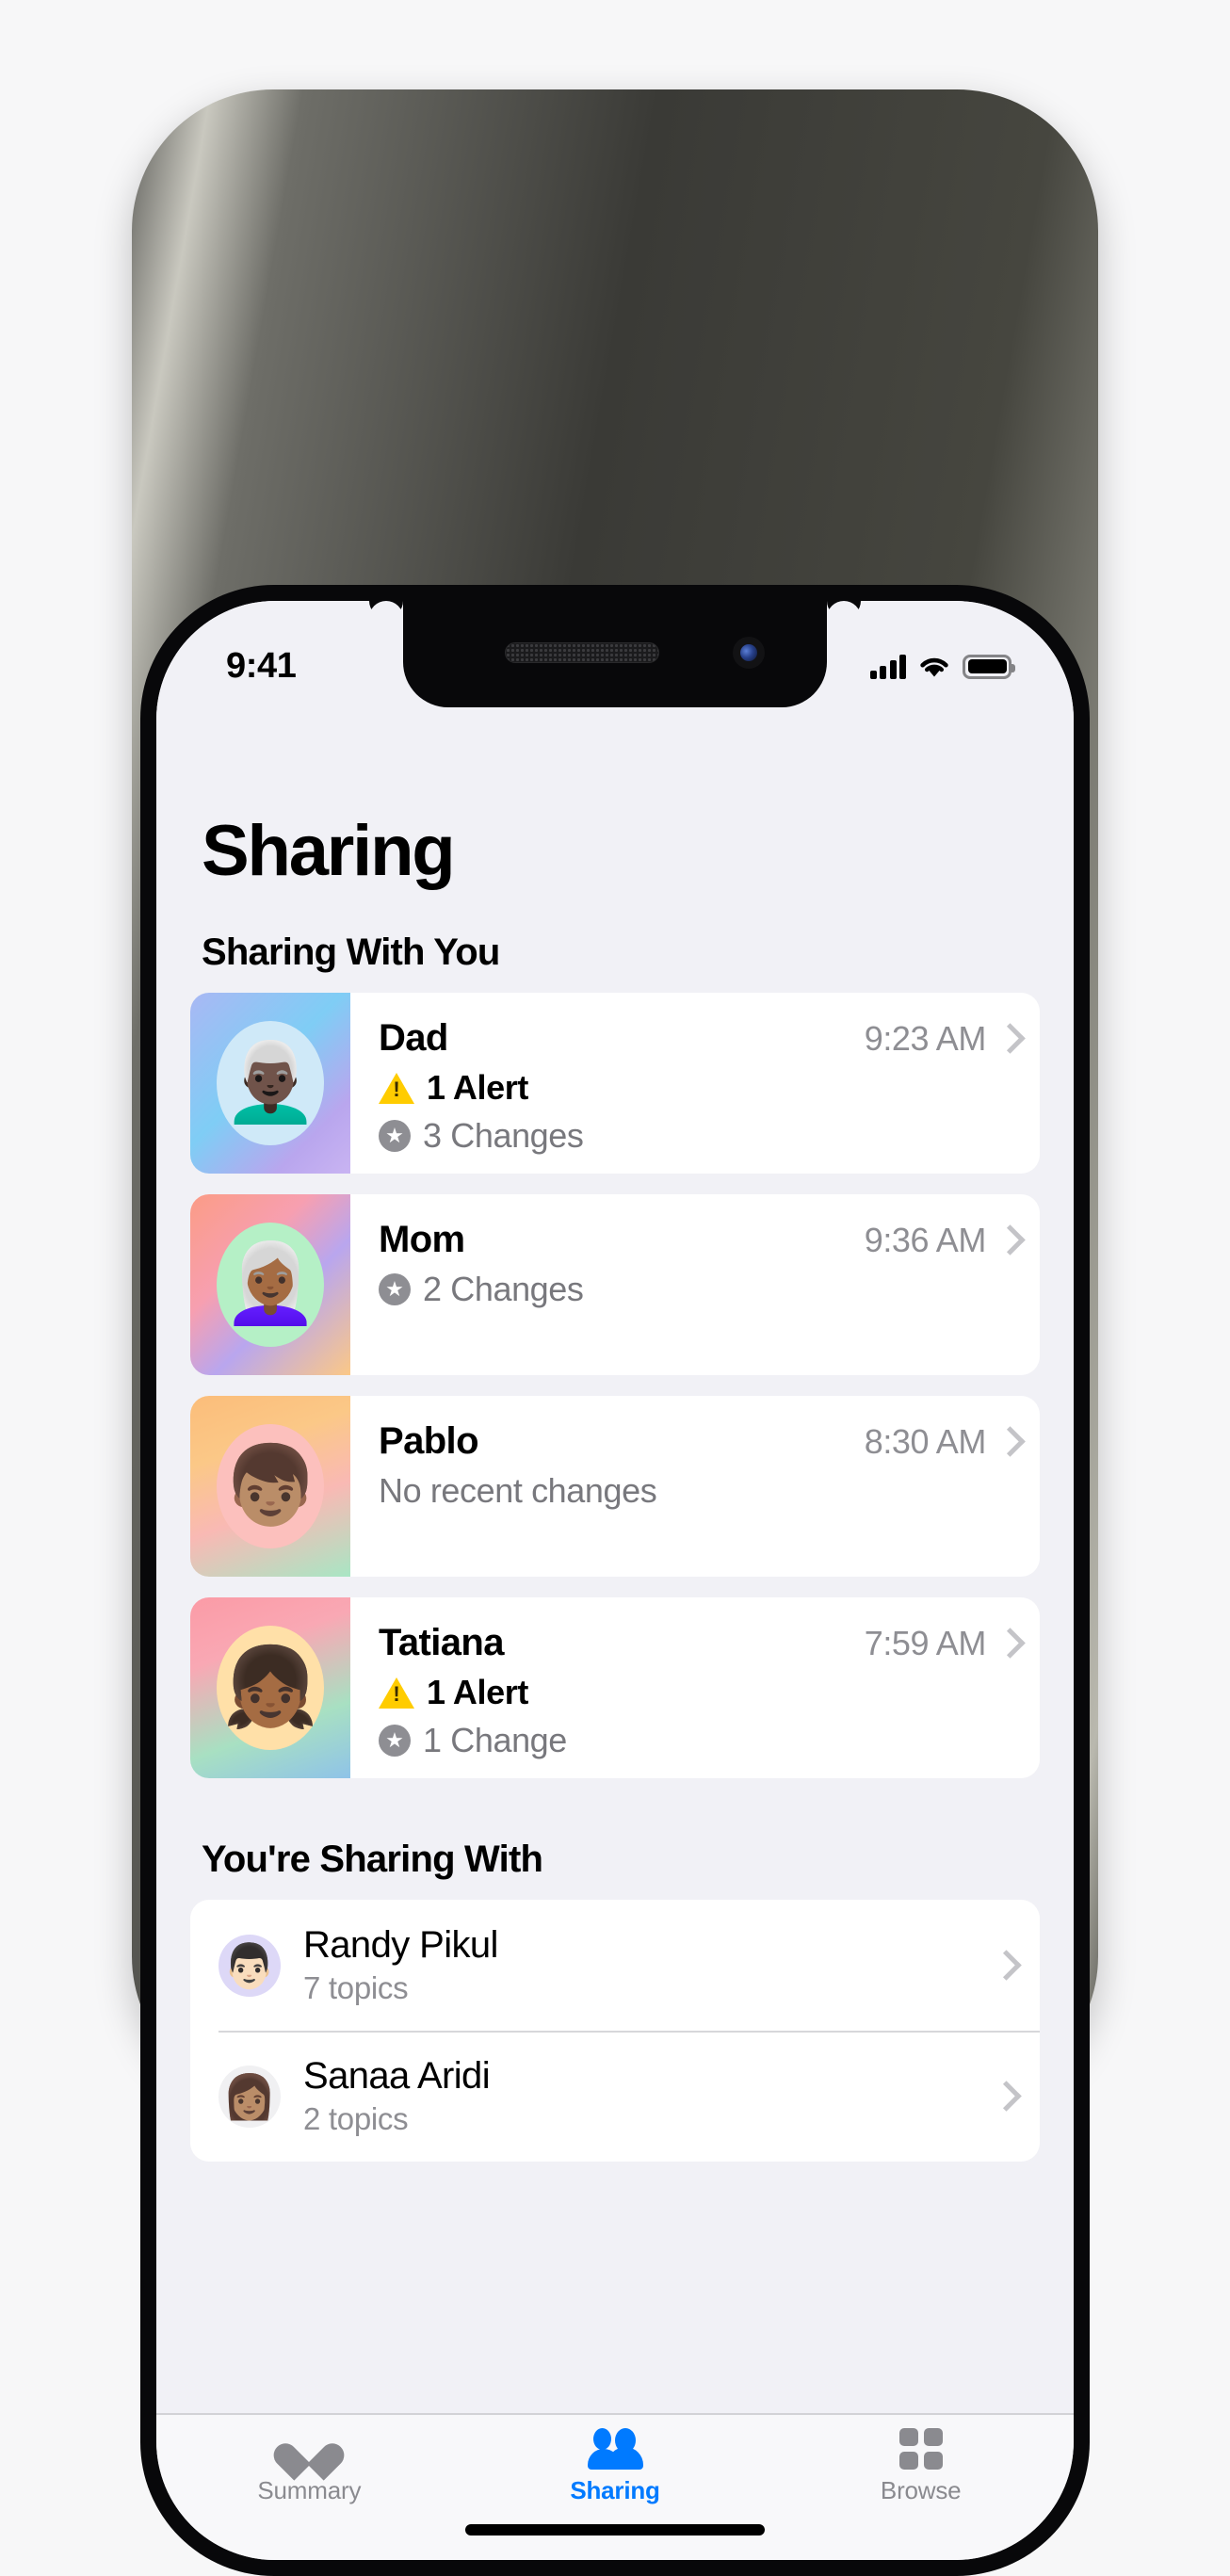  I want to click on tab-bar: Summary Sharing Browse, so click(615, 2486).